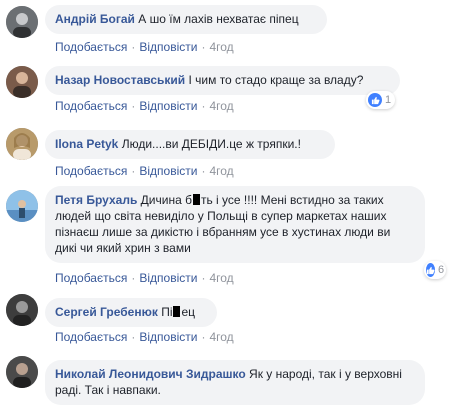 The height and width of the screenshot is (405, 449). Describe the element at coordinates (120, 80) in the screenshot. I see `comment-author: Назар Новоставський` at that location.